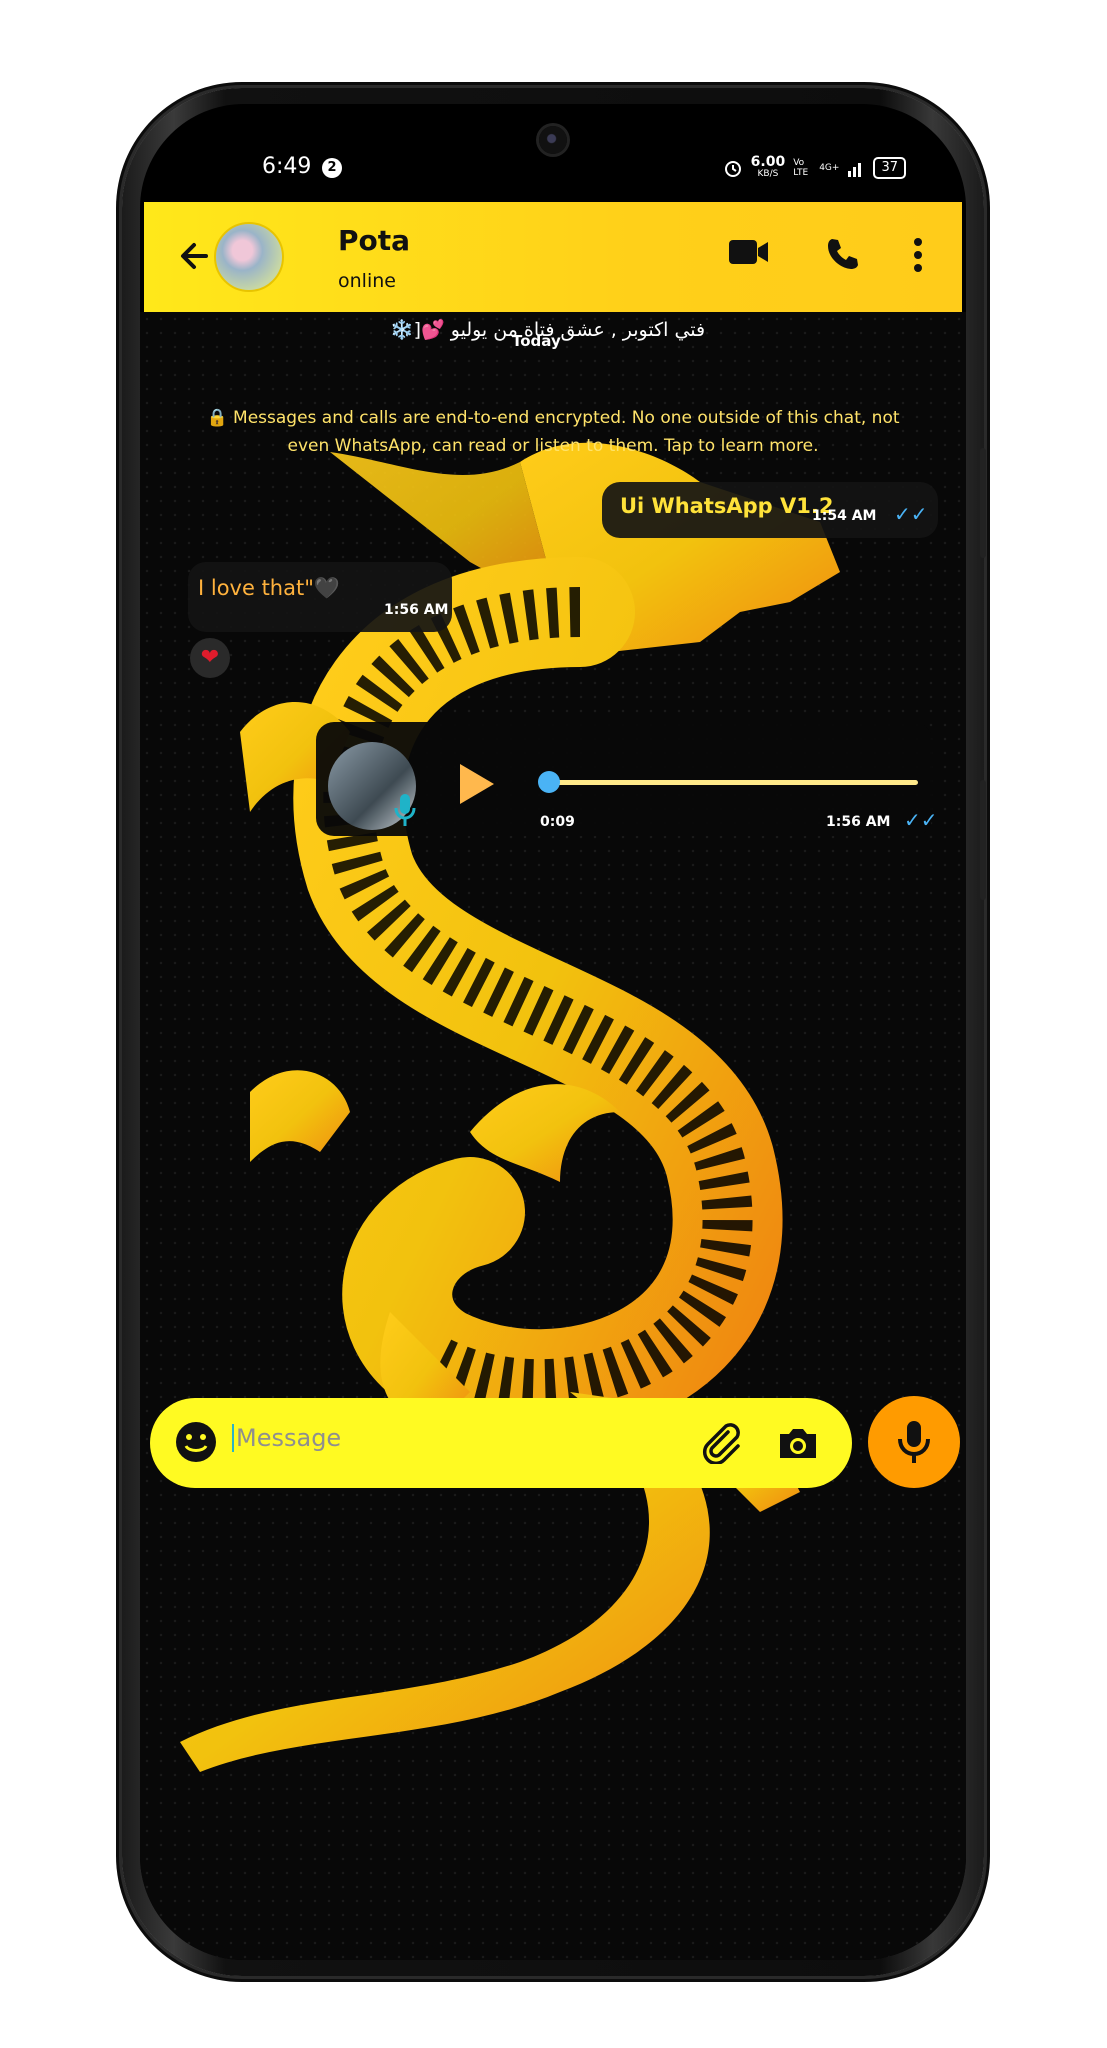 The height and width of the screenshot is (2048, 1107). Describe the element at coordinates (553, 257) in the screenshot. I see `chat-header: Pota online` at that location.